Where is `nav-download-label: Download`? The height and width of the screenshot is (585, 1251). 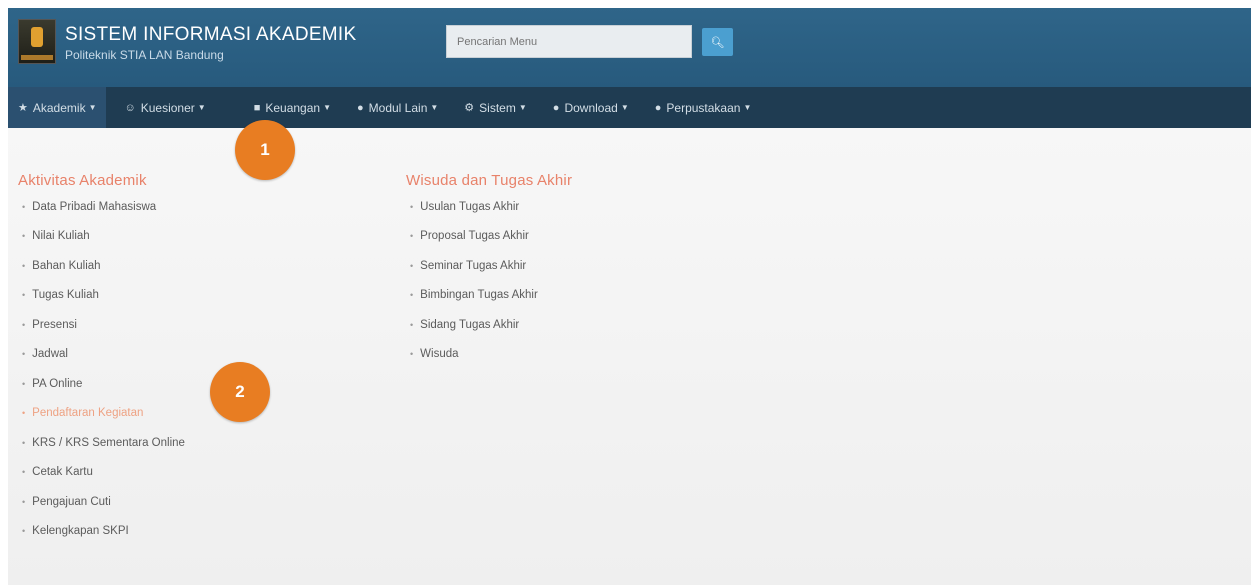 nav-download-label: Download is located at coordinates (591, 107).